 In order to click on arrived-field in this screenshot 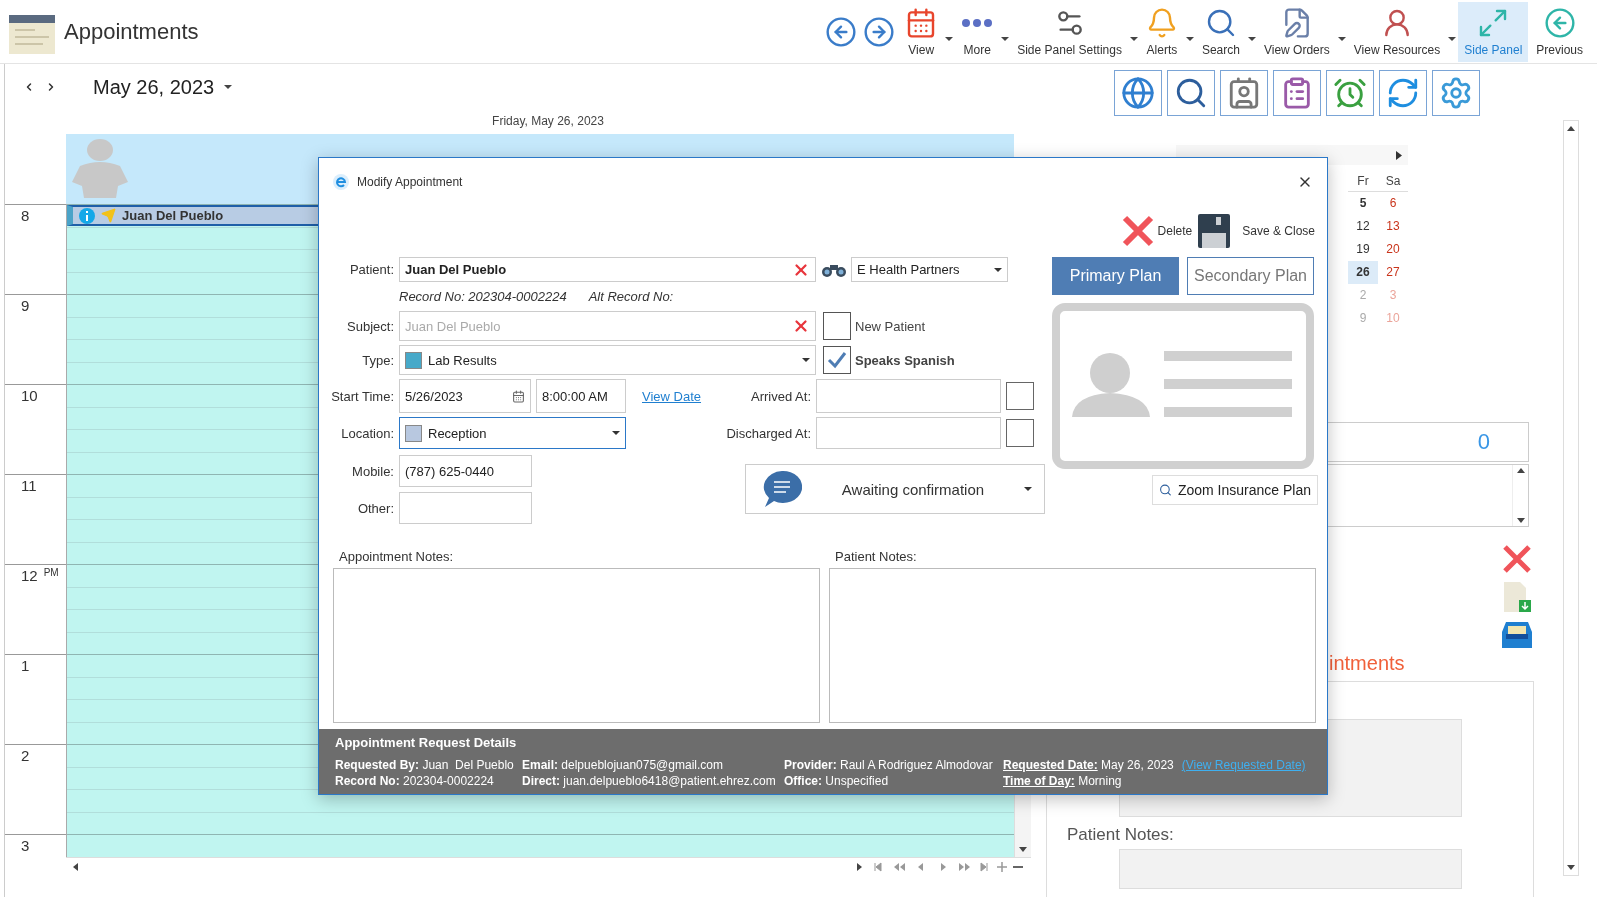, I will do `click(908, 396)`.